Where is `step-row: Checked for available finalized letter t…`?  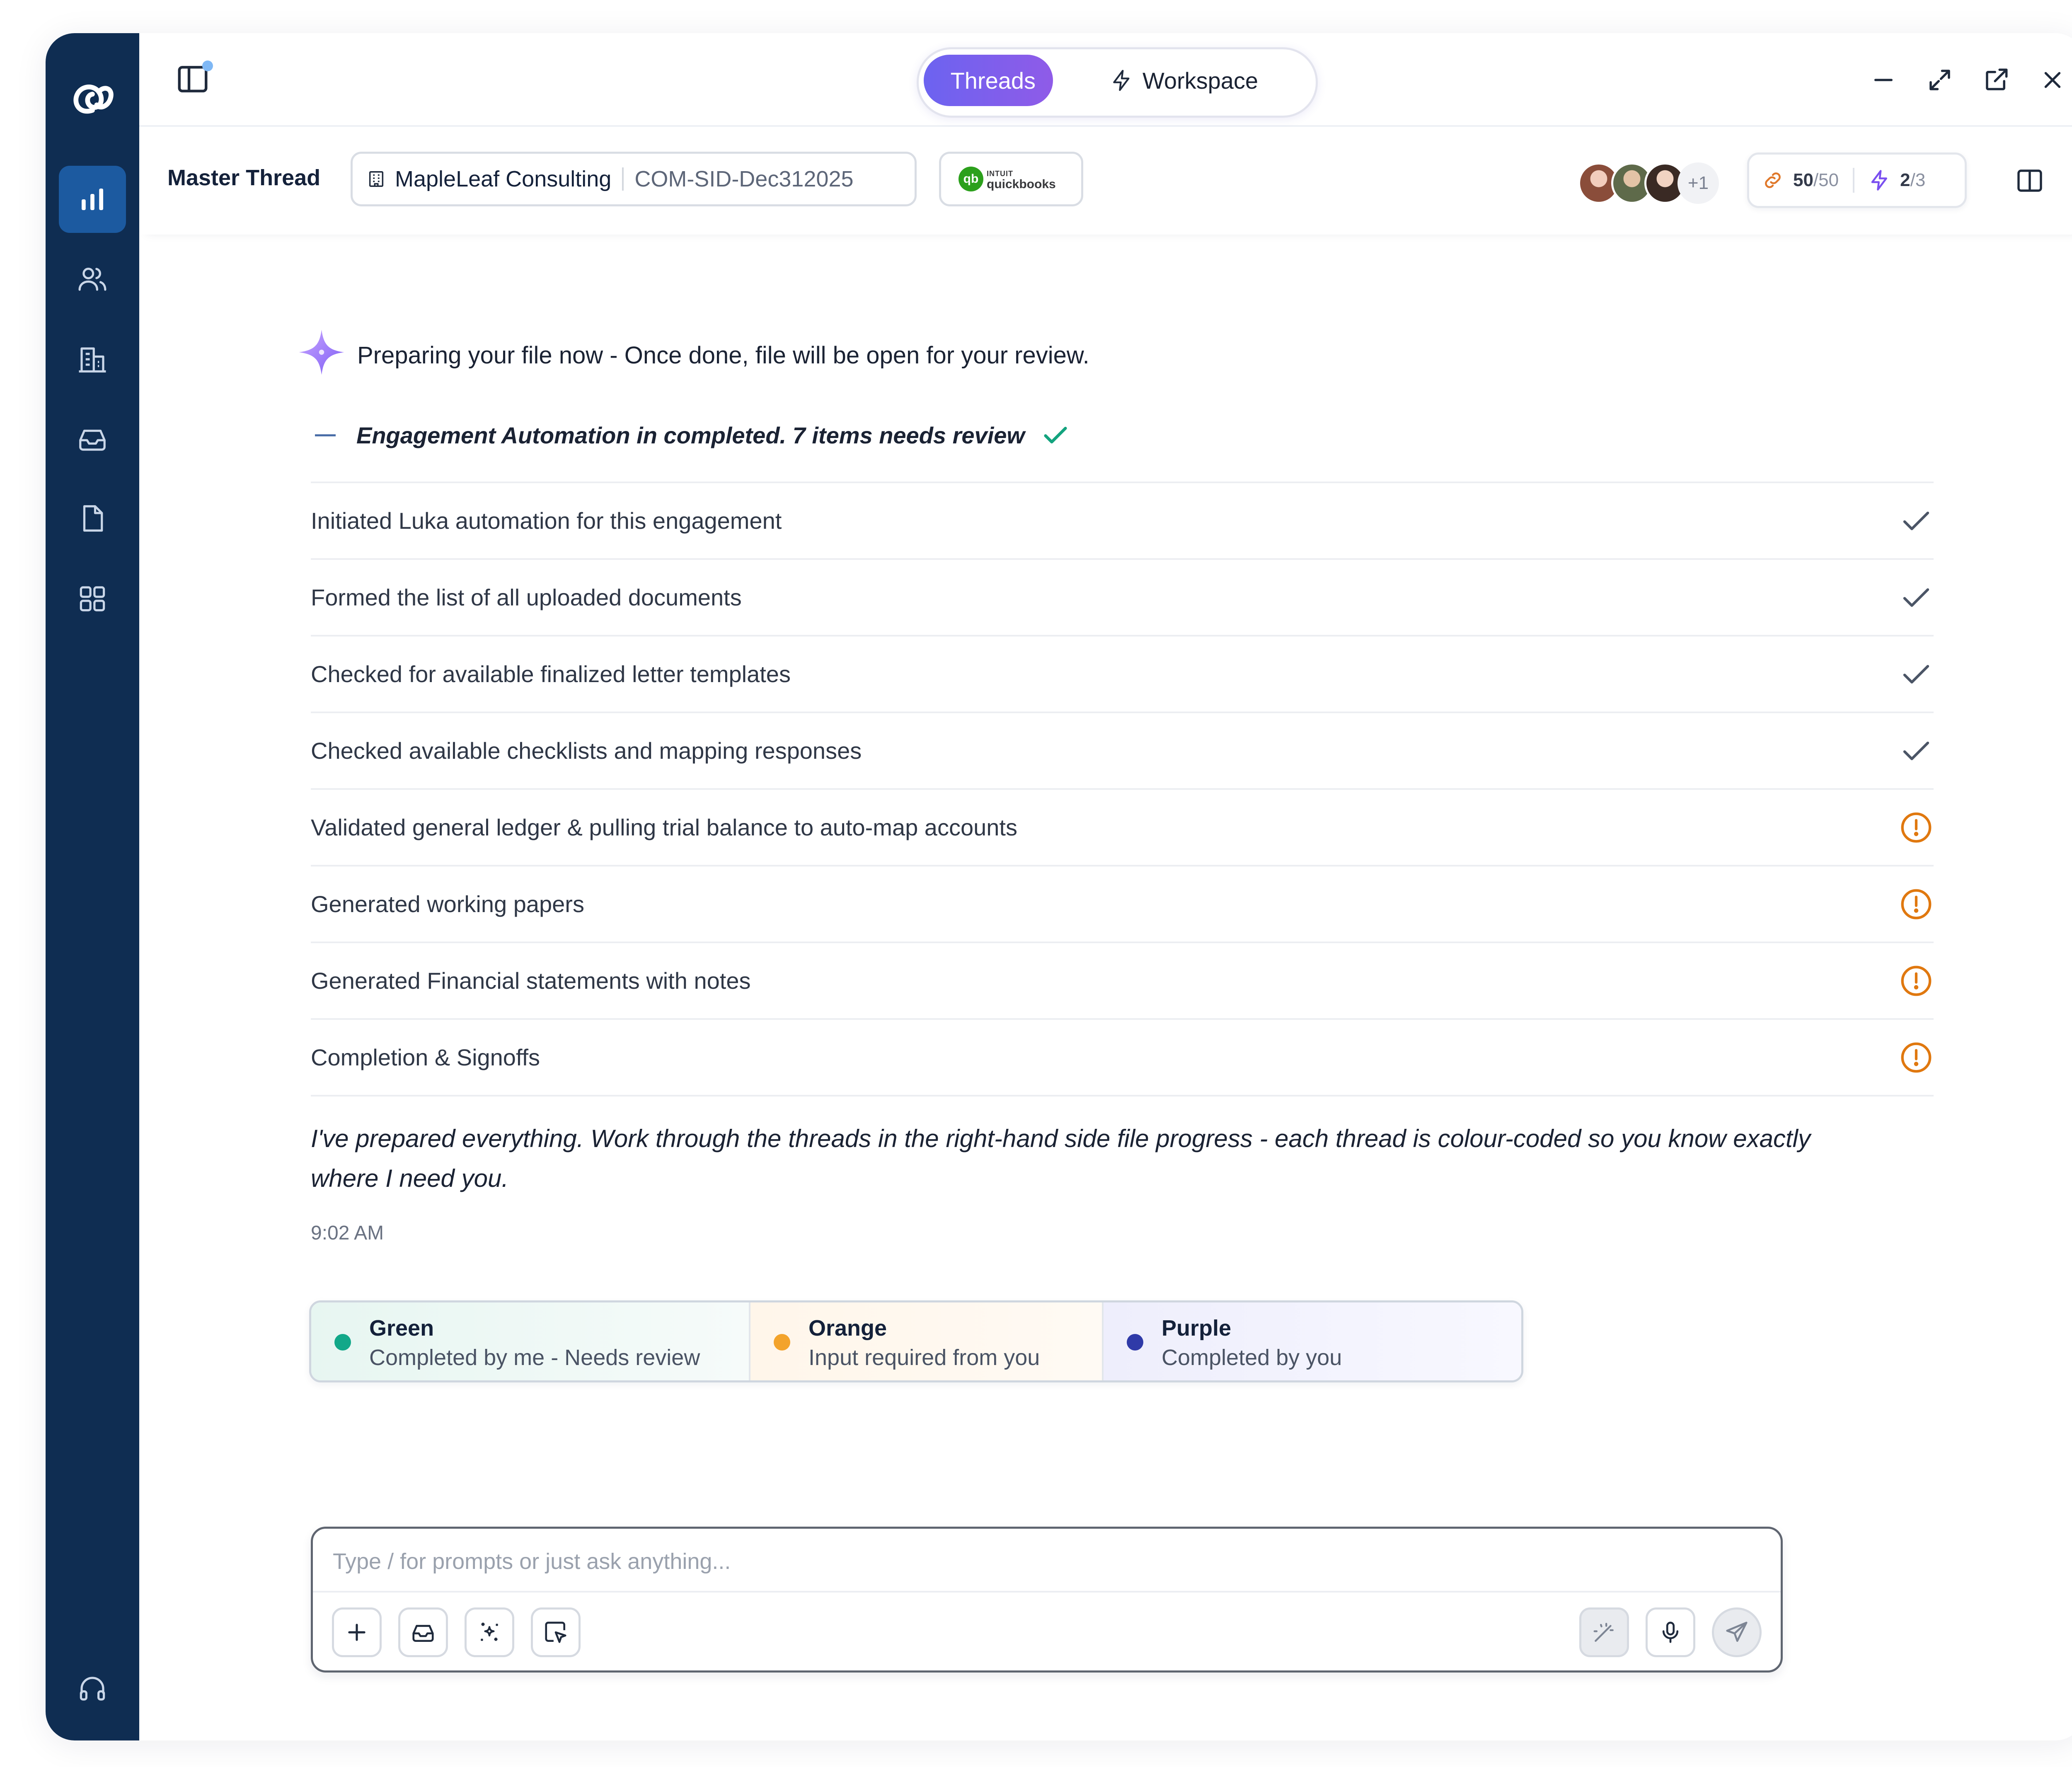
step-row: Checked for available finalized letter t… is located at coordinates (1122, 675).